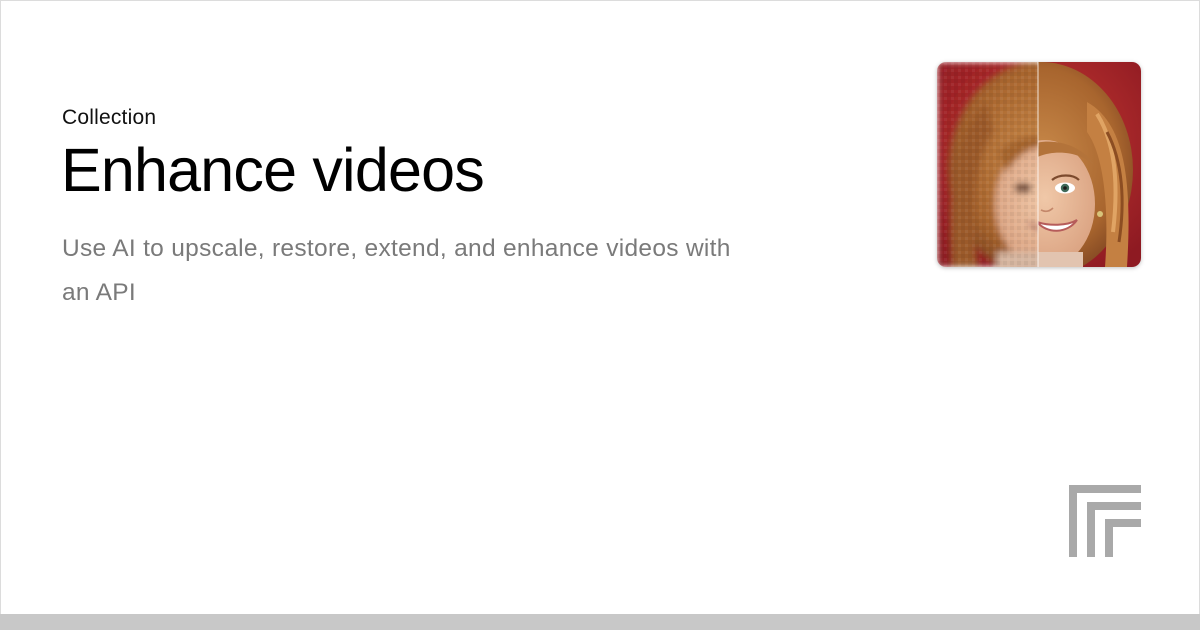 This screenshot has width=1200, height=630. What do you see at coordinates (273, 170) in the screenshot?
I see `page-title: Enhance videos` at bounding box center [273, 170].